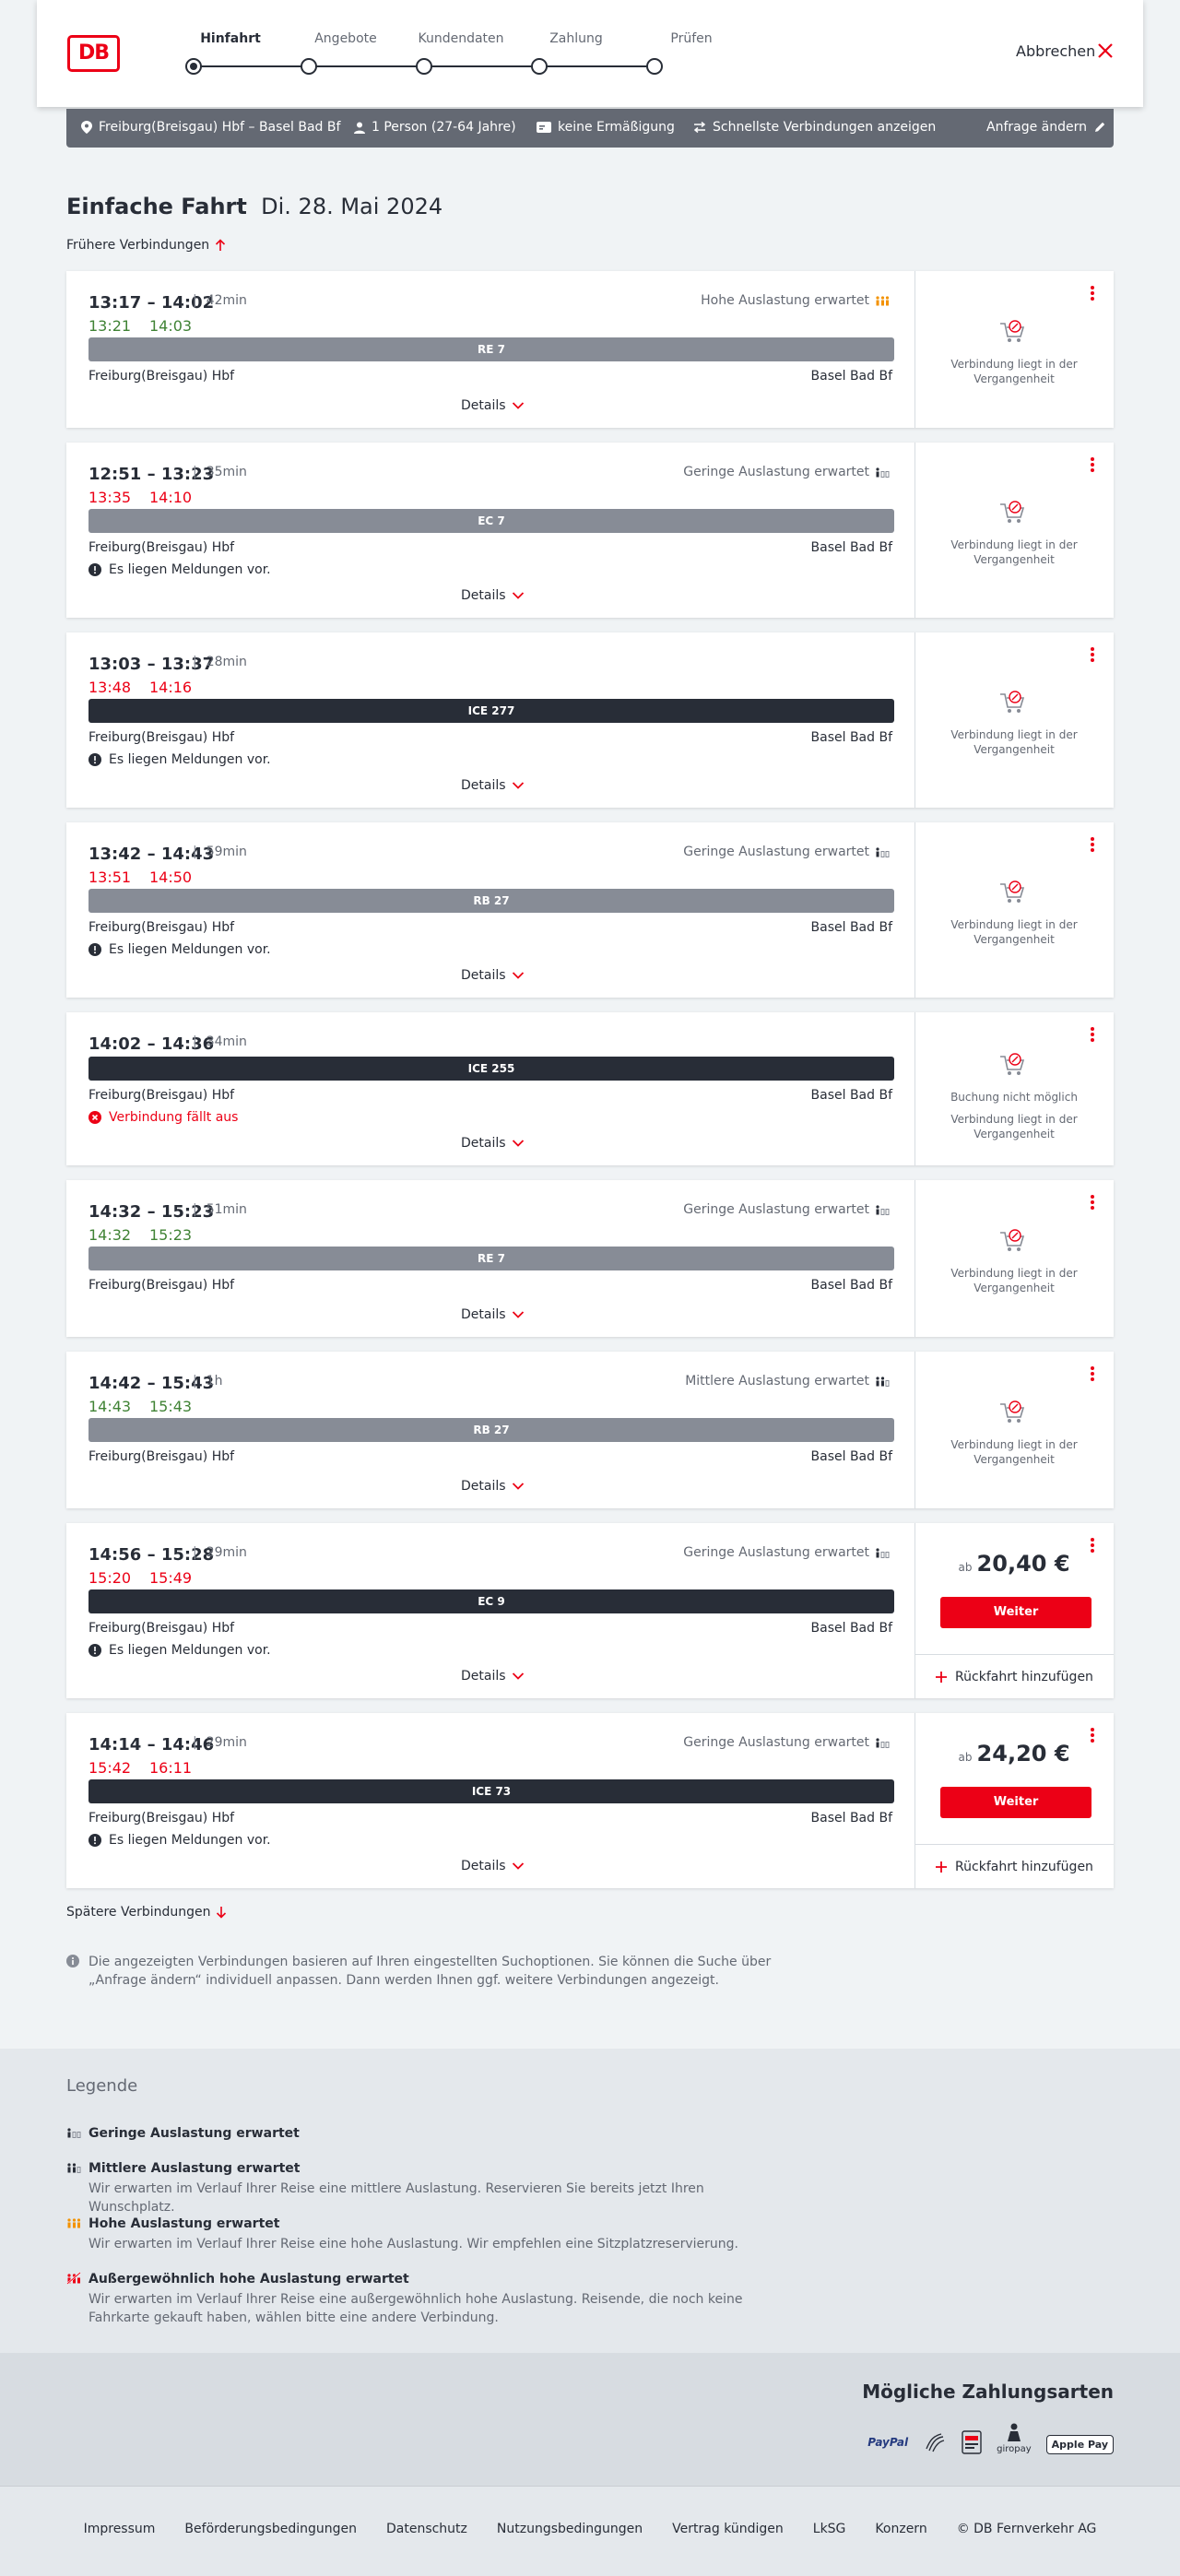 The width and height of the screenshot is (1180, 2576). What do you see at coordinates (518, 785) in the screenshot?
I see `chevron-down-icon` at bounding box center [518, 785].